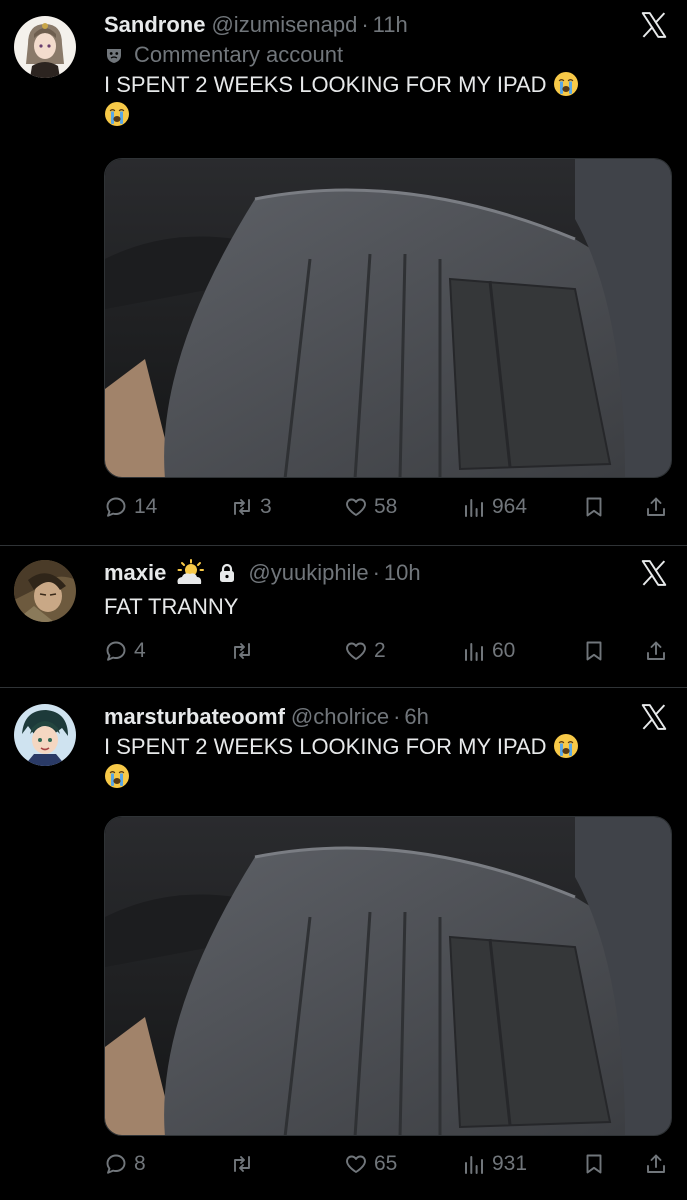 The image size is (687, 1200). I want to click on retweet-count: 3, so click(266, 506).